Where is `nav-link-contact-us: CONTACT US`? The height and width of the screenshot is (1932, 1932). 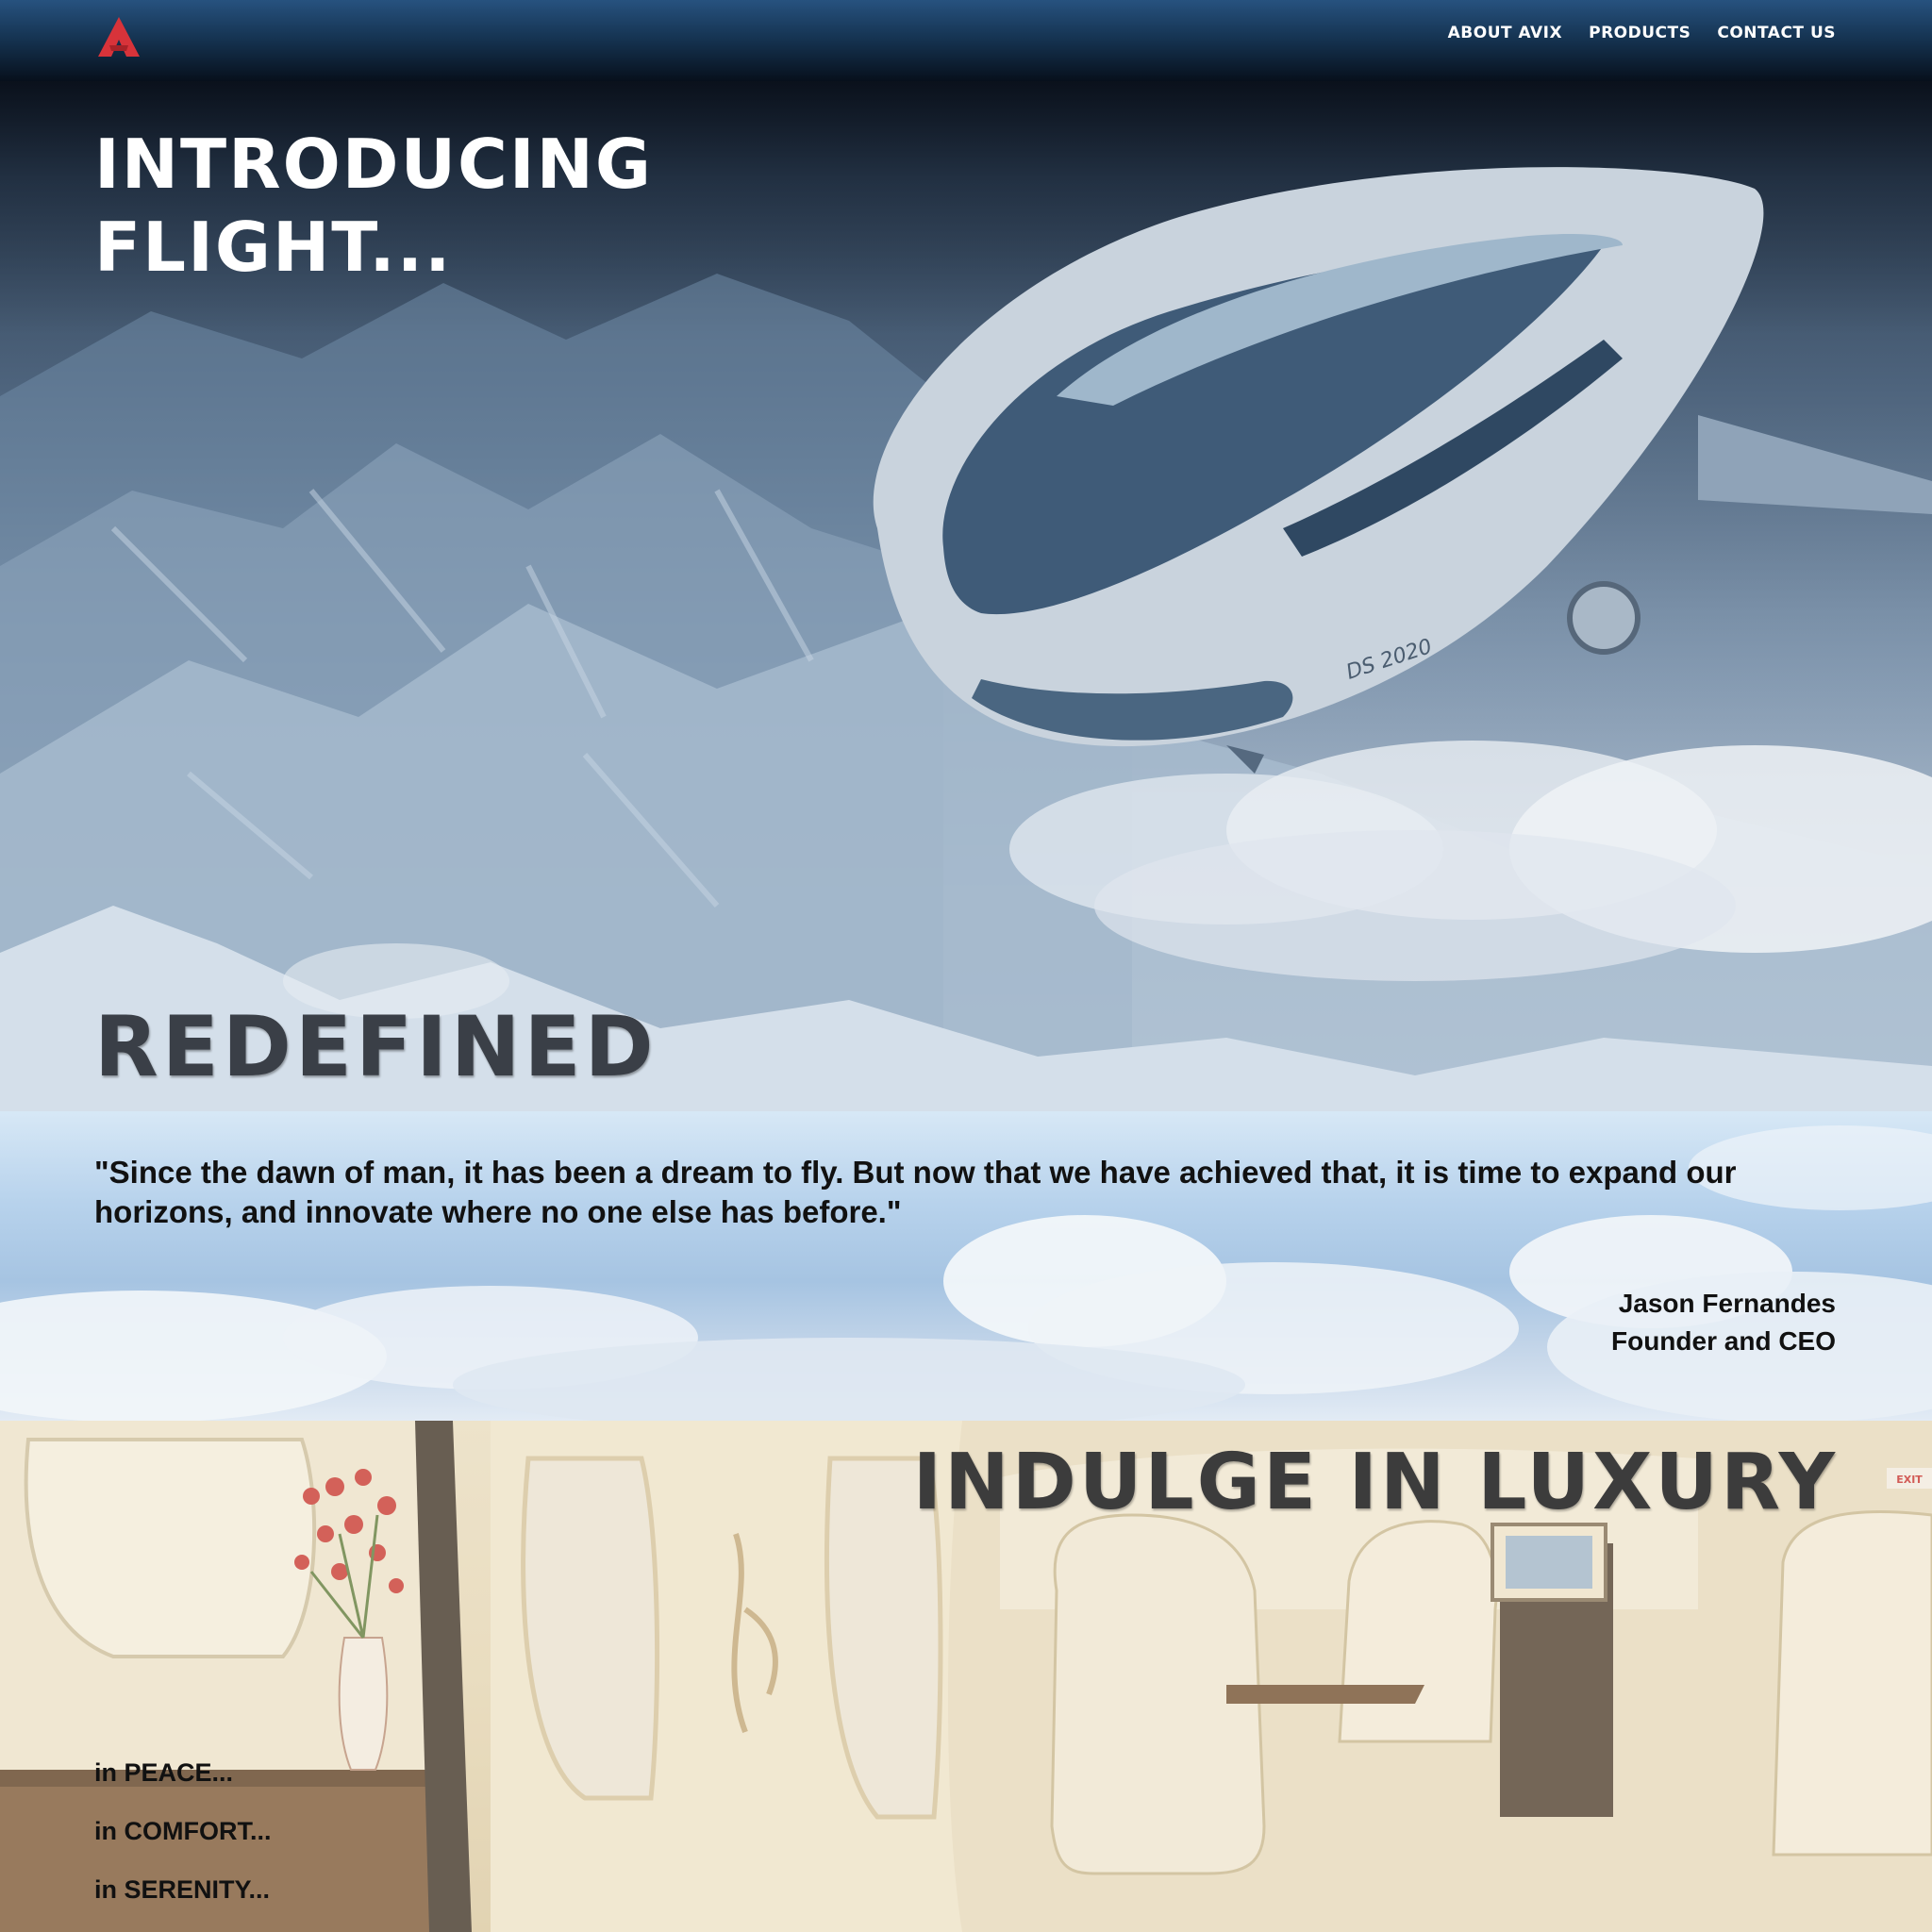
nav-link-contact-us: CONTACT US is located at coordinates (1777, 33).